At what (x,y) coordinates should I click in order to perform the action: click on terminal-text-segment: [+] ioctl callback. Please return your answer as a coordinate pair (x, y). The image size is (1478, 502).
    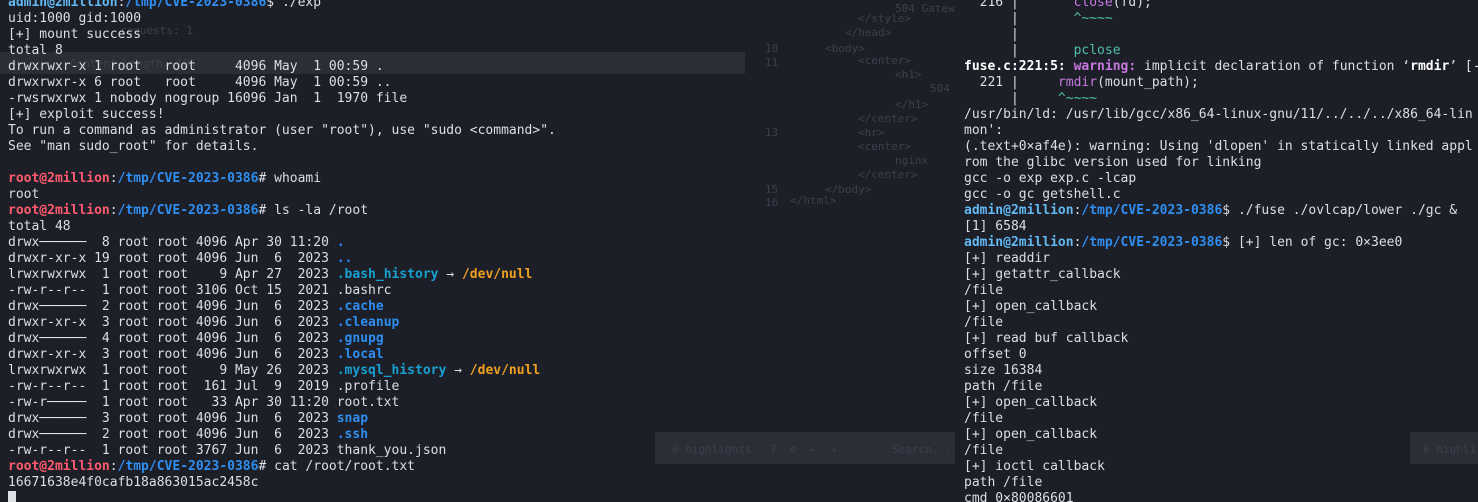
    Looking at the image, I should click on (1034, 466).